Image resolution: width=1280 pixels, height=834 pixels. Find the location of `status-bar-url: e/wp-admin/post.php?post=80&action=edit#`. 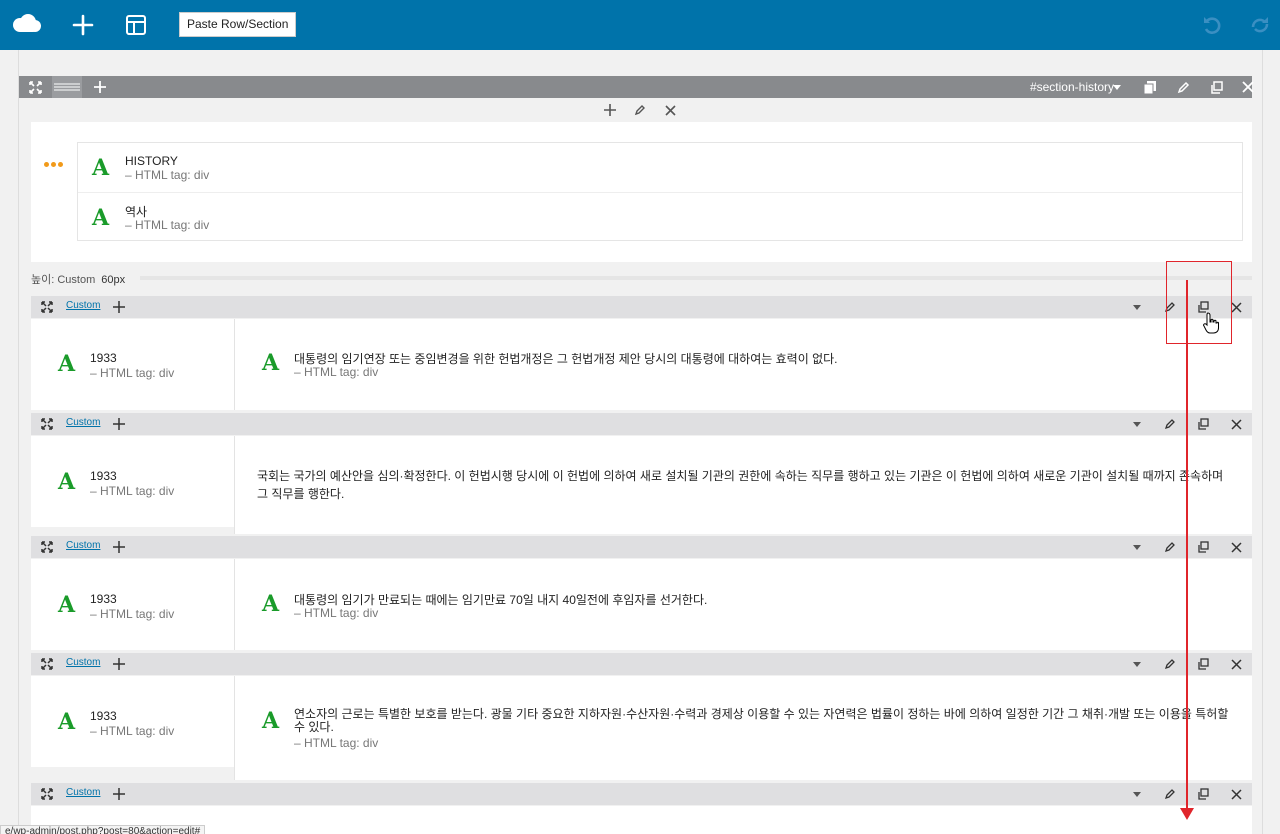

status-bar-url: e/wp-admin/post.php?post=80&action=edit# is located at coordinates (103, 829).